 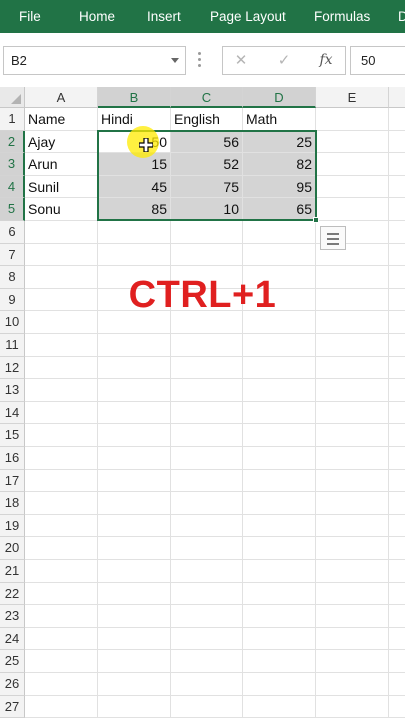 I want to click on row-header-21: 21, so click(x=12, y=571).